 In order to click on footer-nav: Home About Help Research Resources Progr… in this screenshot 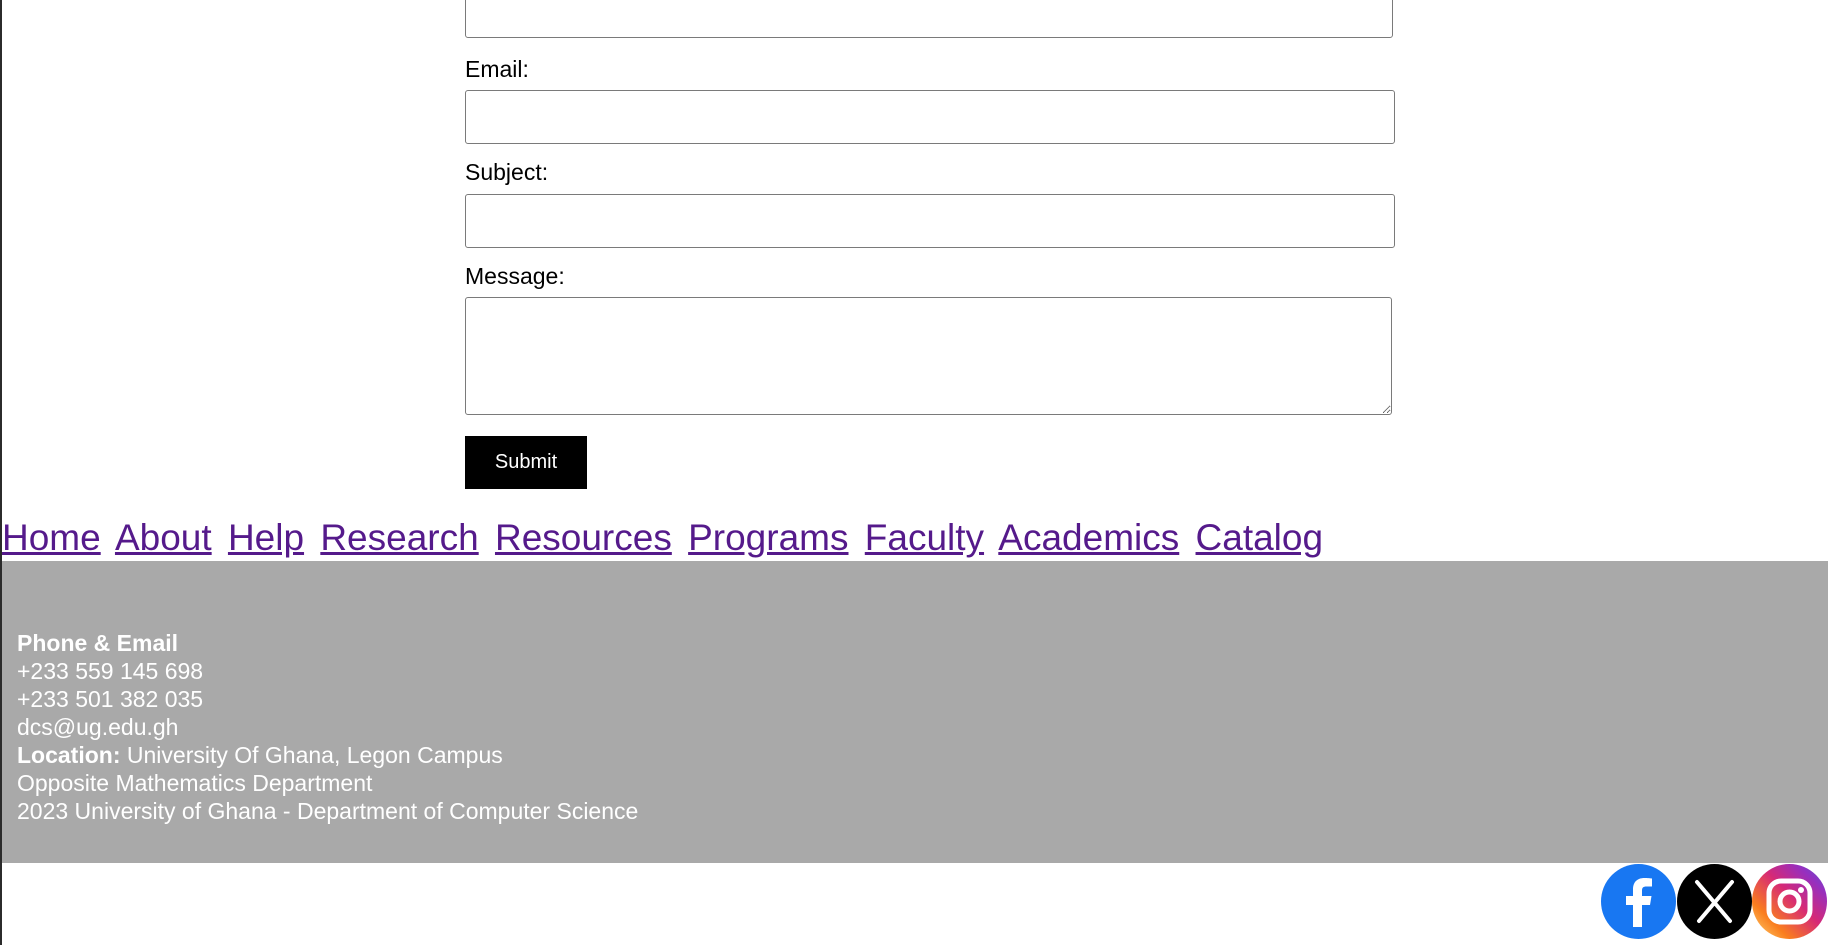, I will do `click(665, 538)`.